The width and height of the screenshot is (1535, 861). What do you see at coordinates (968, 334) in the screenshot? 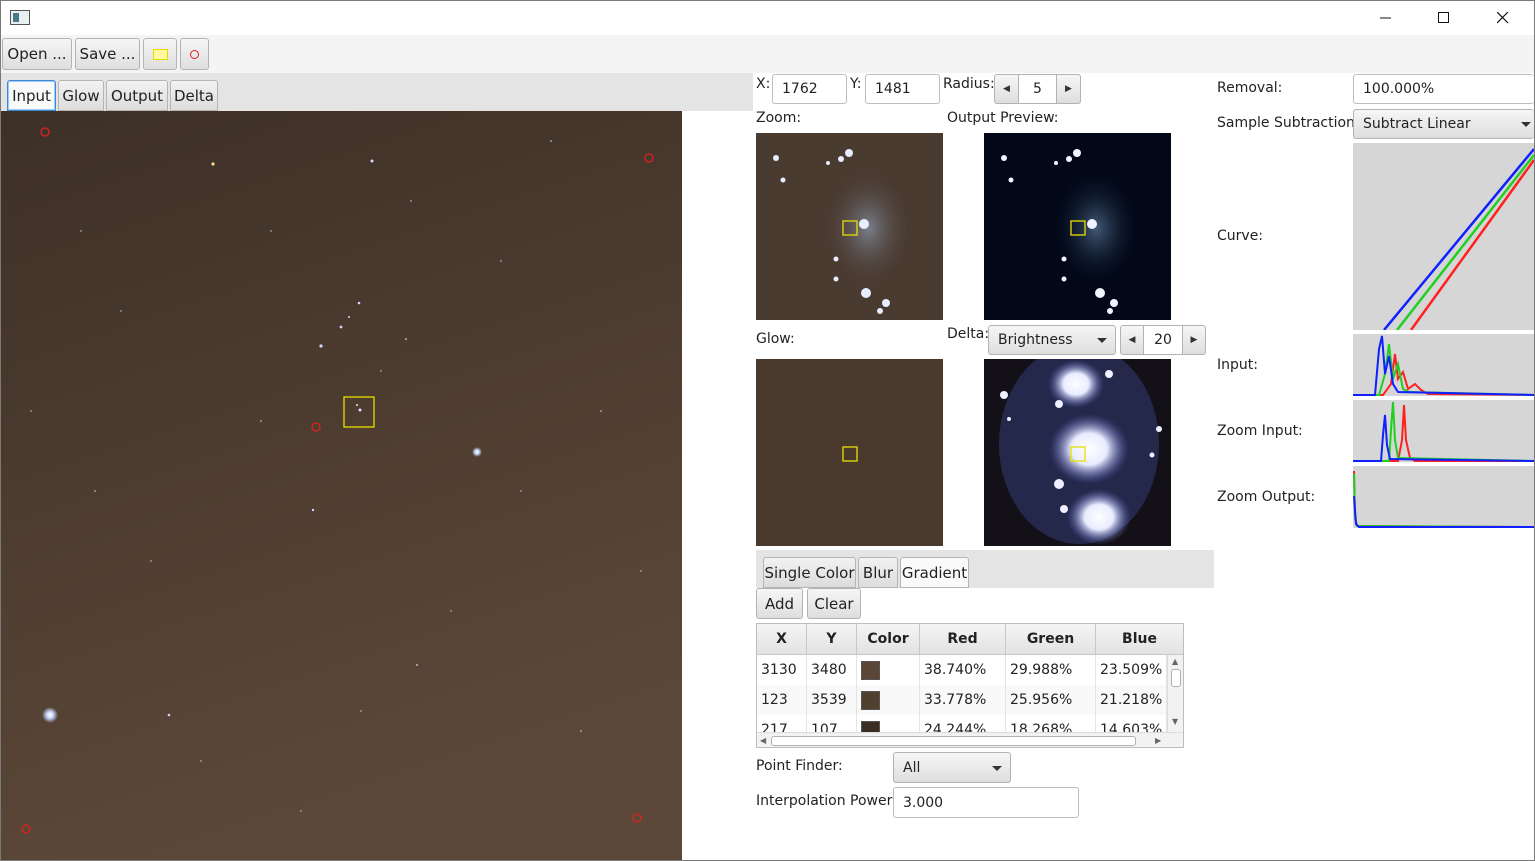
I see `delta-label: Delta:` at bounding box center [968, 334].